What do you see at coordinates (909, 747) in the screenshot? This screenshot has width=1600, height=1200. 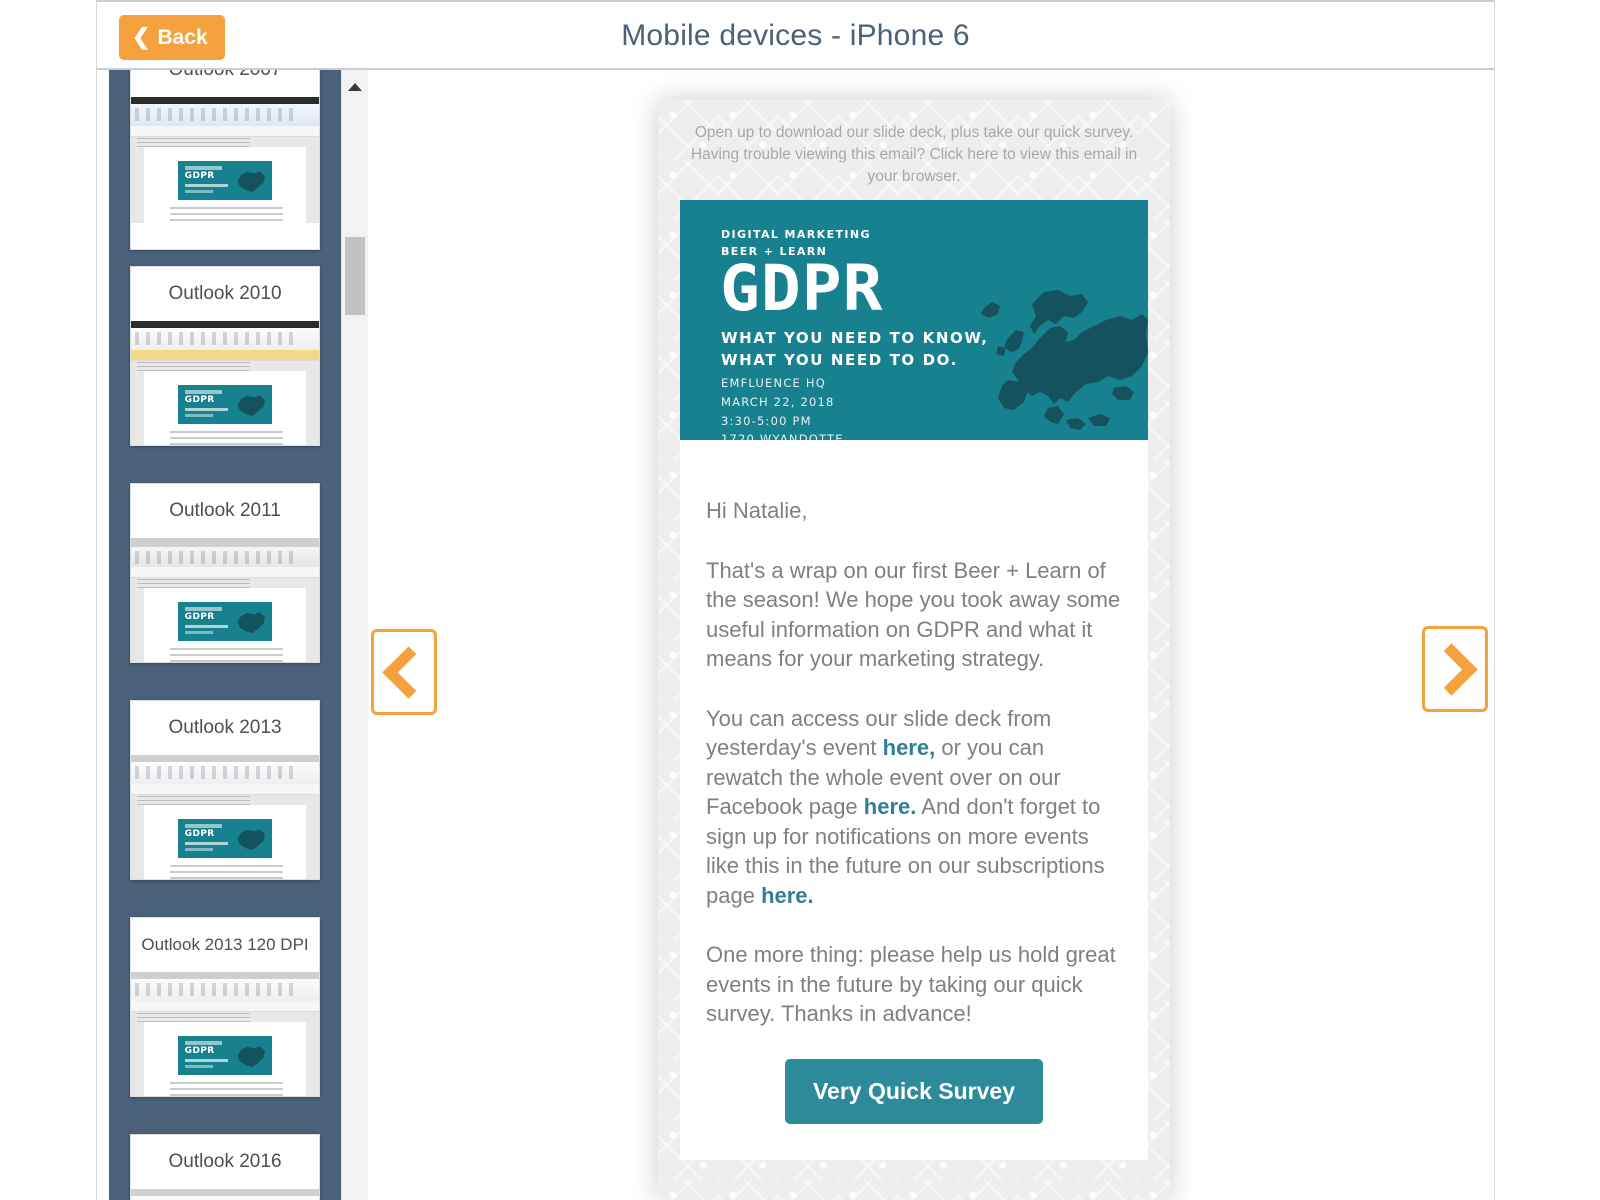 I see `slide-deck-link: here,` at bounding box center [909, 747].